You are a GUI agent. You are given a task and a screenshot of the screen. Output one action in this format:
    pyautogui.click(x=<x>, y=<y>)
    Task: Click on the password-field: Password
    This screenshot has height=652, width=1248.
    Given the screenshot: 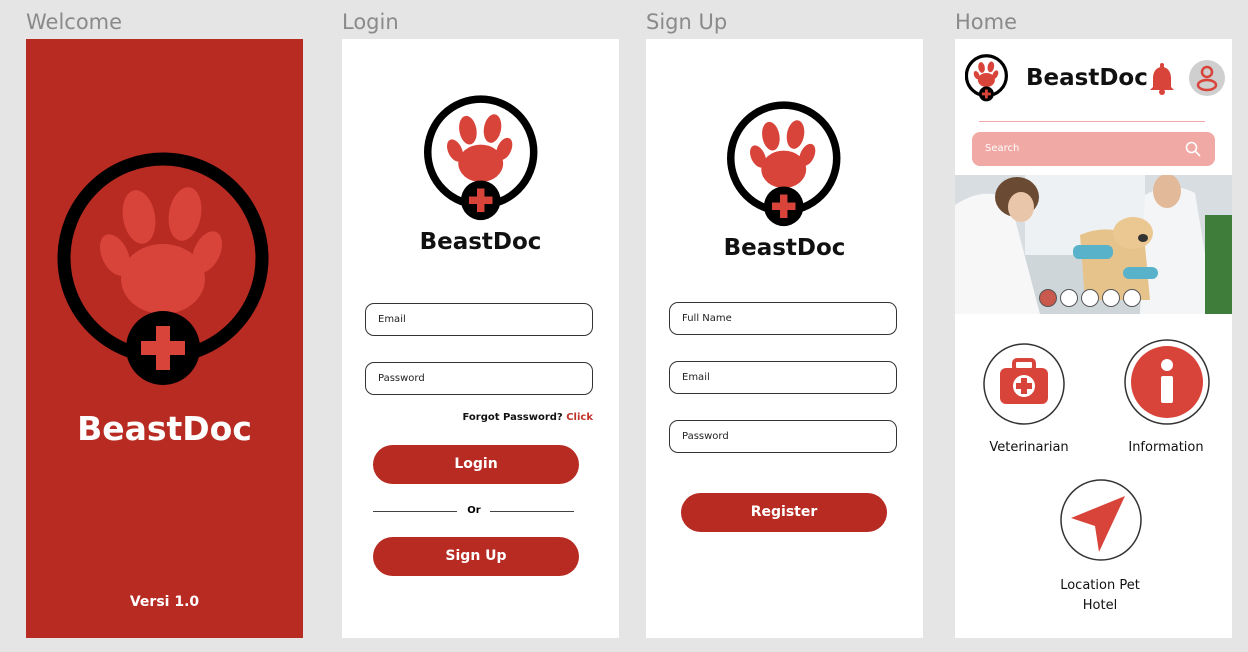 What is the action you would take?
    pyautogui.click(x=479, y=378)
    